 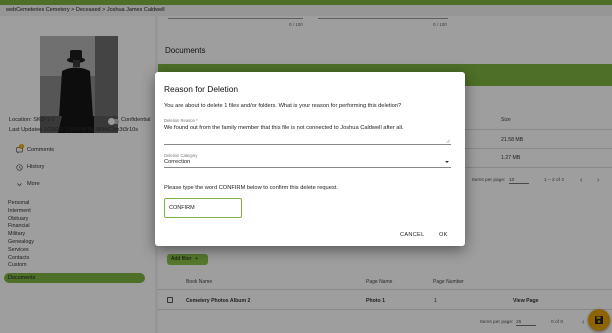 I want to click on category-select: Correction, so click(x=177, y=162).